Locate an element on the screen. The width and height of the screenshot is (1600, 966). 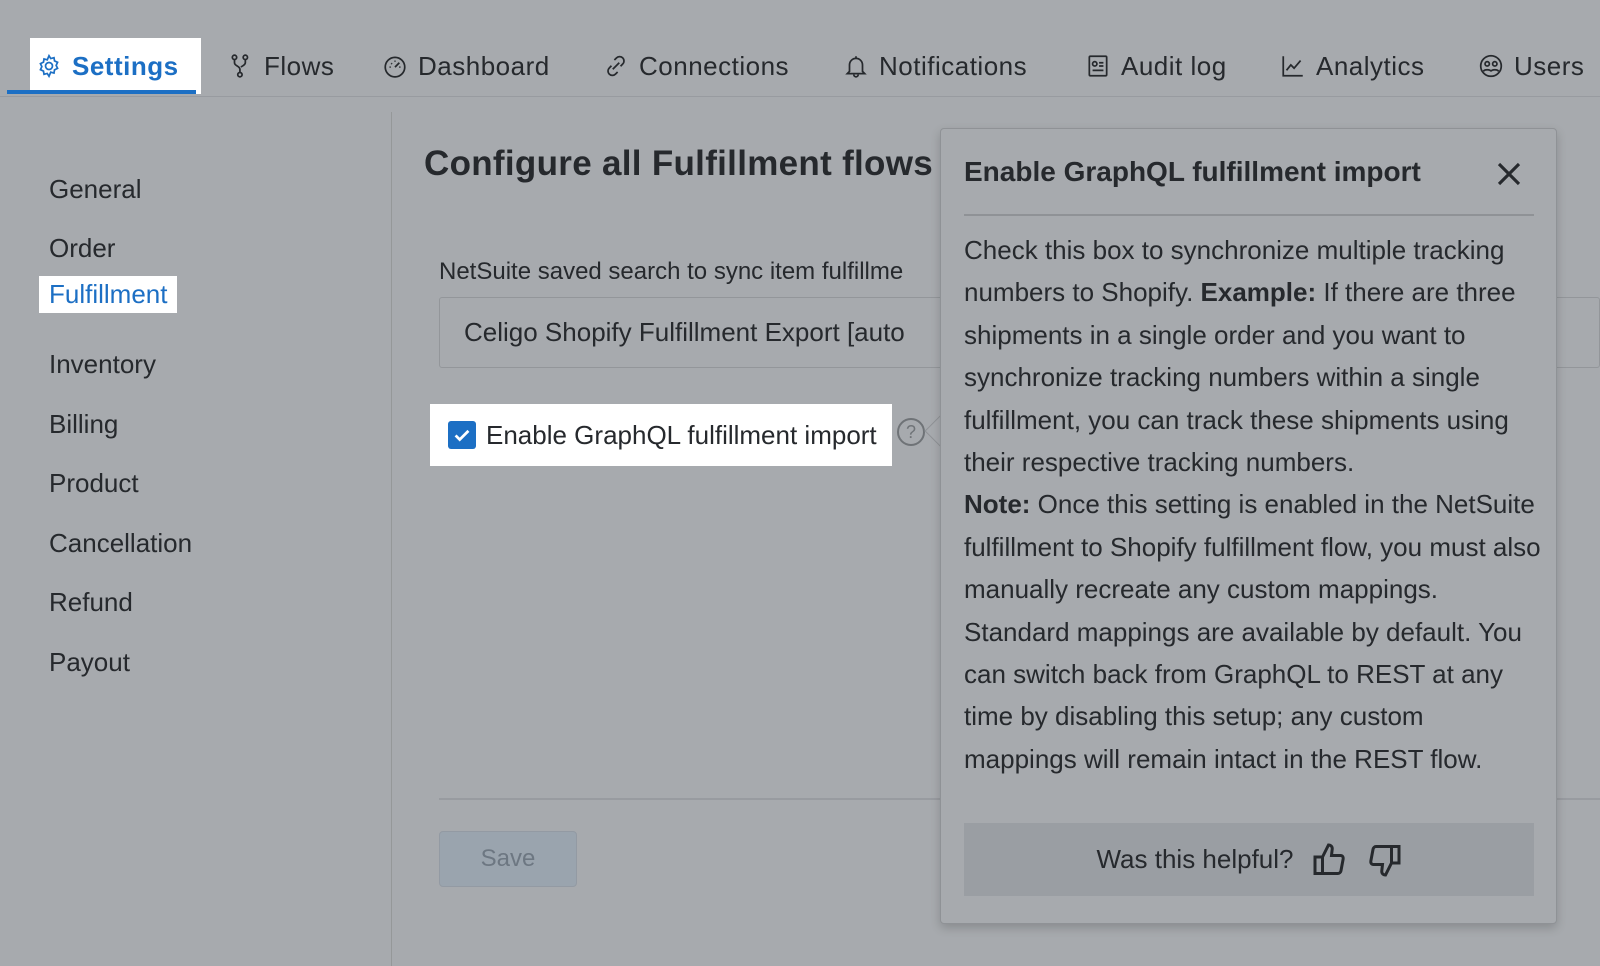
close-button is located at coordinates (1509, 174).